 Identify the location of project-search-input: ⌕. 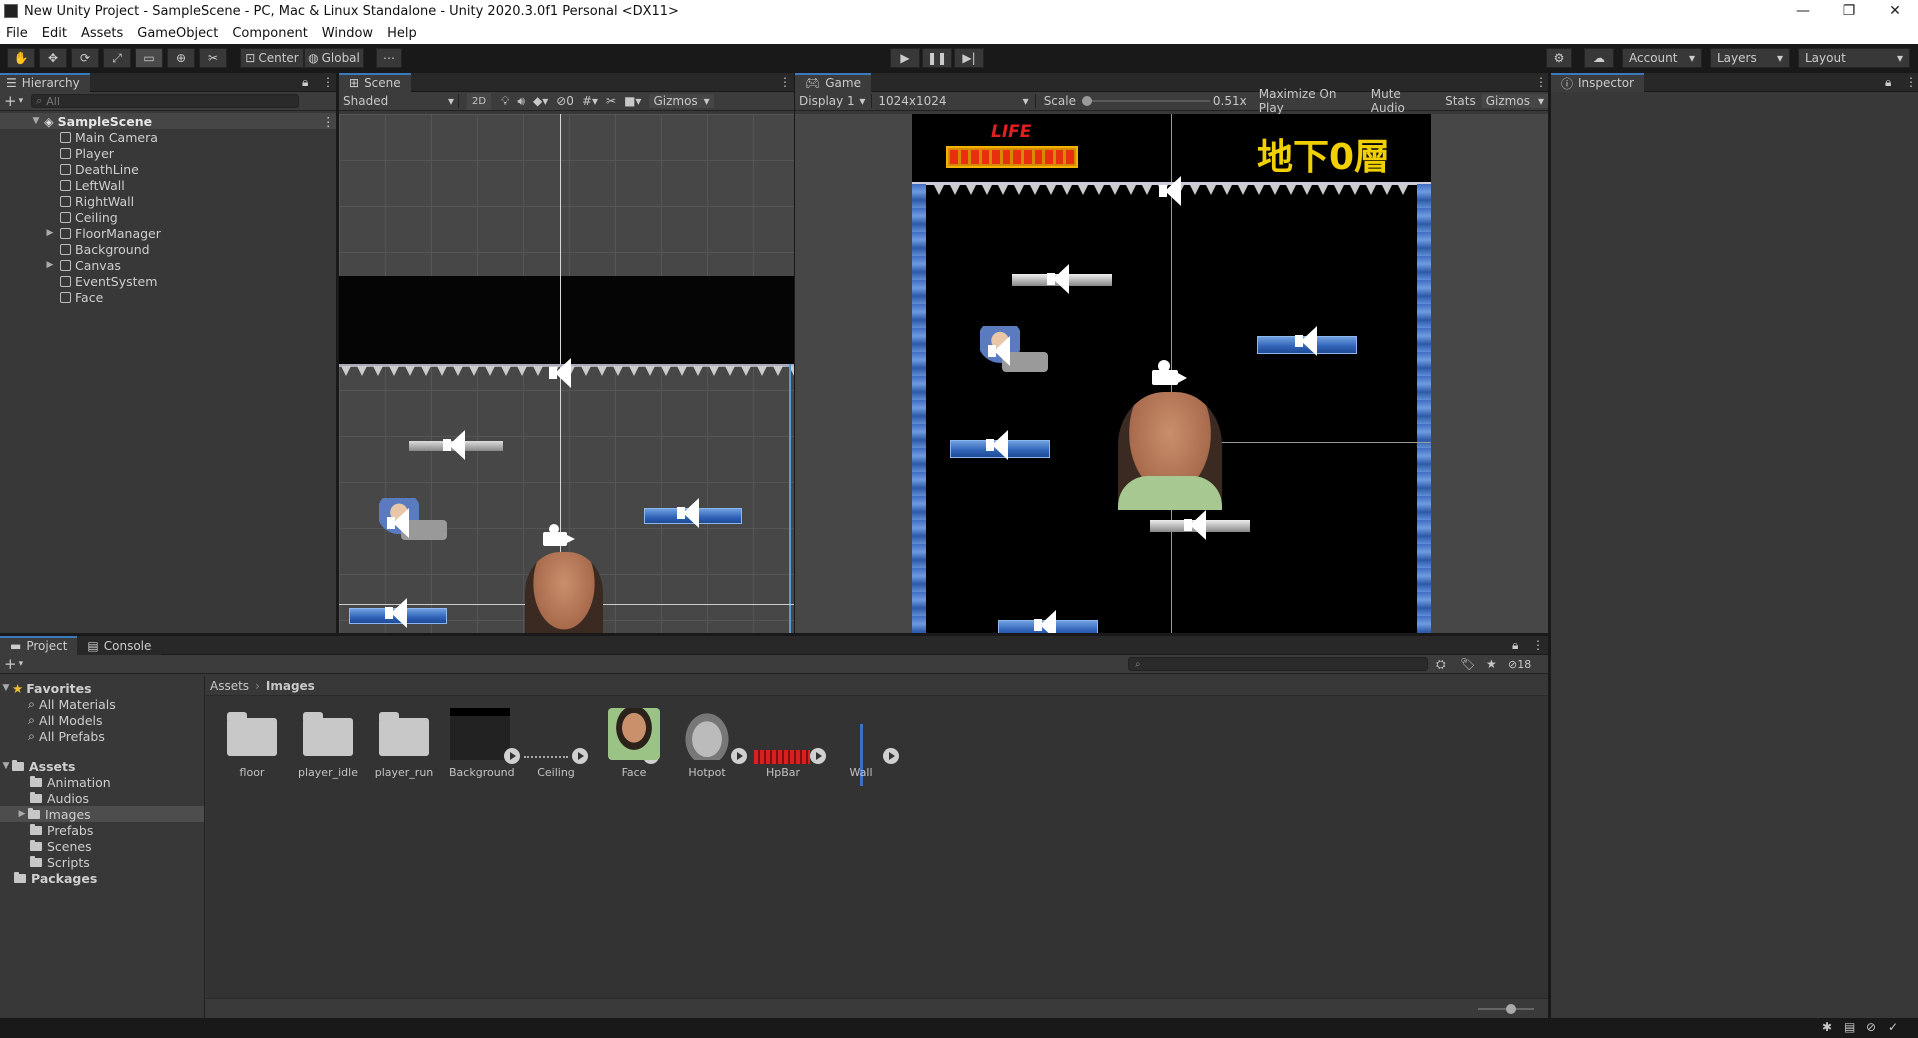
(1278, 664).